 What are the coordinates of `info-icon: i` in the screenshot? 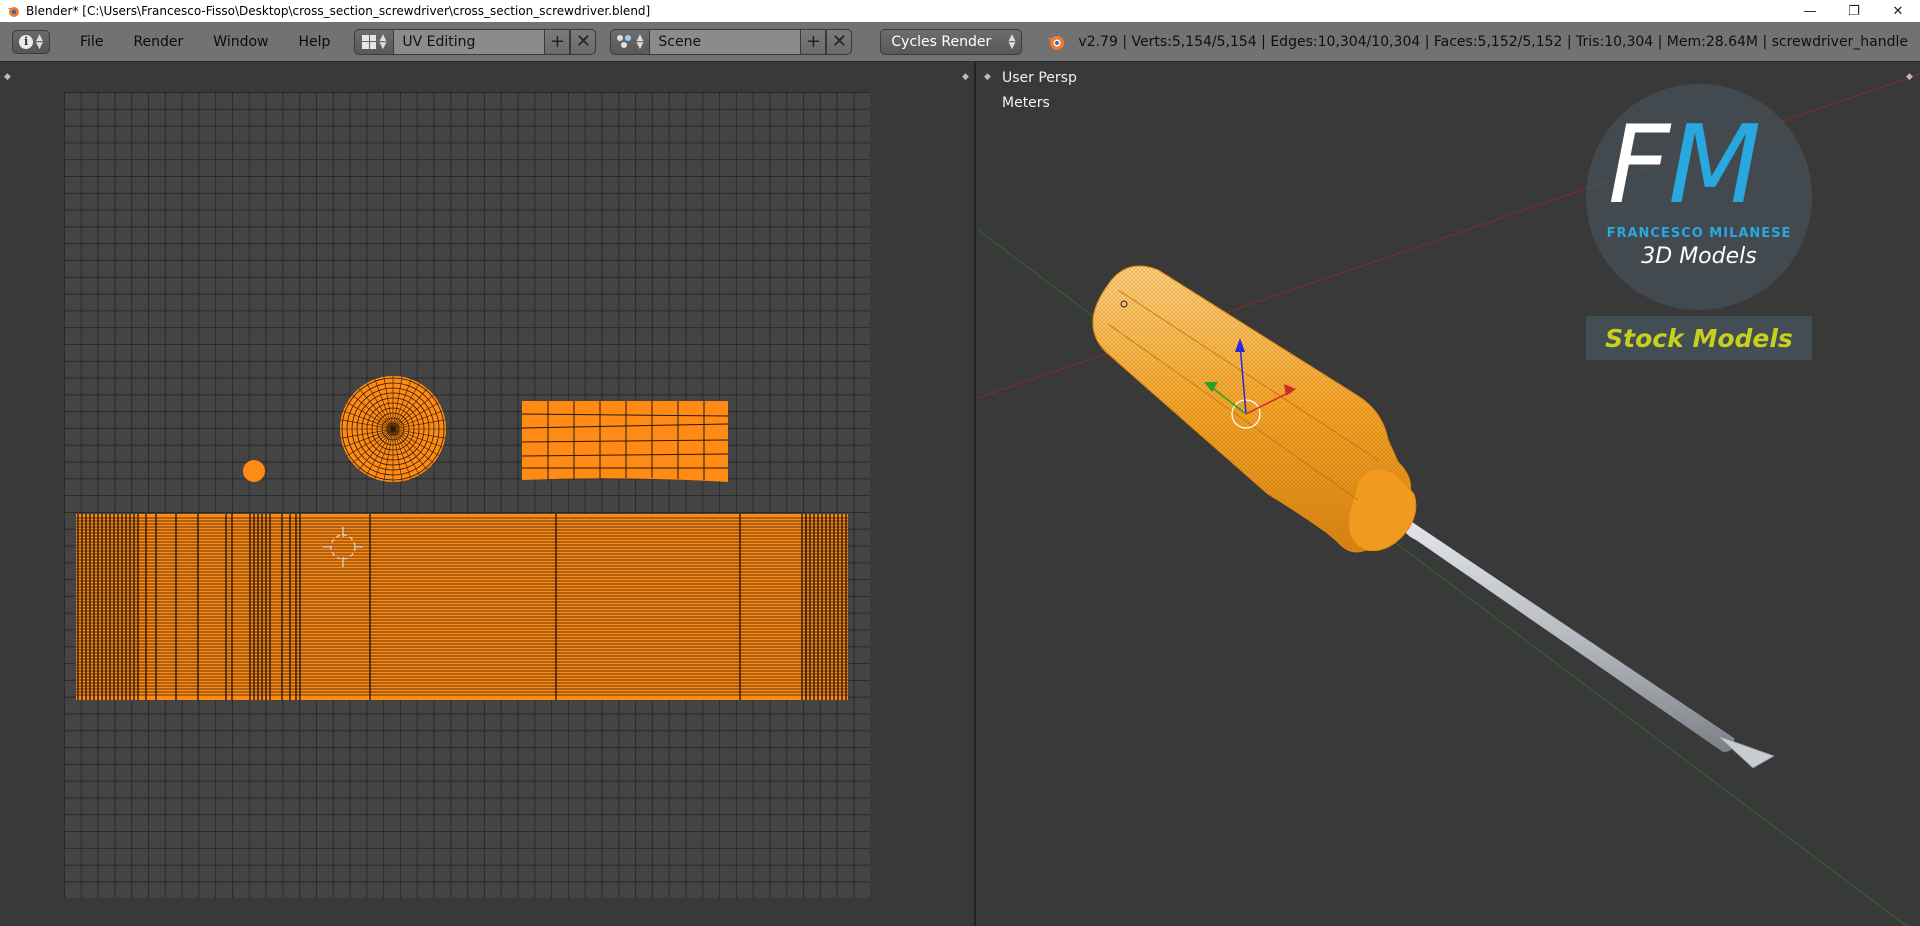 It's located at (26, 41).